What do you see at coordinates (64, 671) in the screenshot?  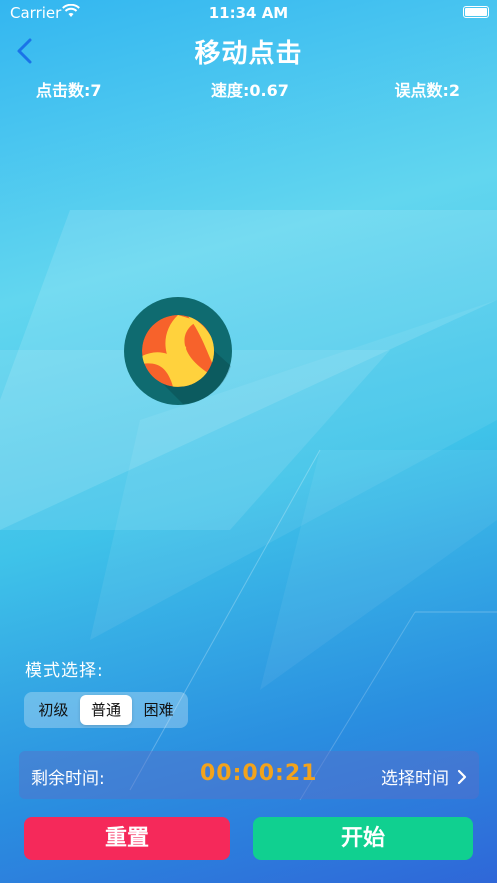 I see `mode-label: 模式选择:` at bounding box center [64, 671].